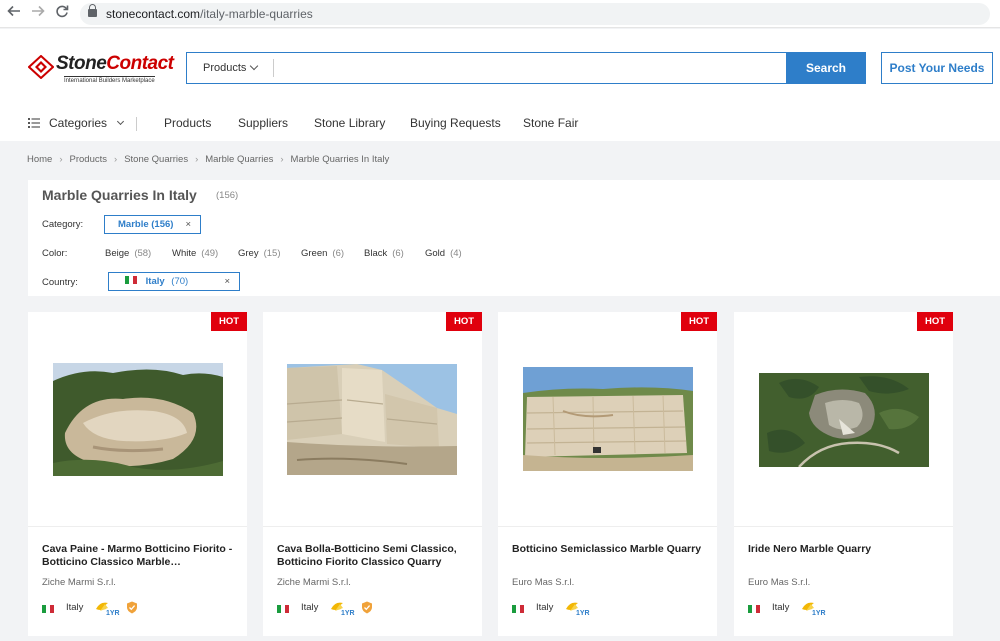 The image size is (1000, 641). What do you see at coordinates (256, 14) in the screenshot?
I see `url-path: /italy-marble-quarries` at bounding box center [256, 14].